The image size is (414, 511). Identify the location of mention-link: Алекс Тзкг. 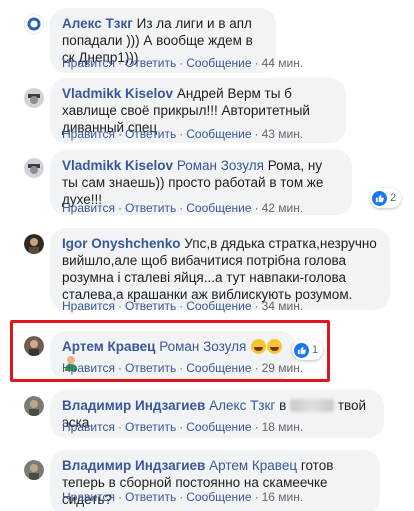
(242, 405).